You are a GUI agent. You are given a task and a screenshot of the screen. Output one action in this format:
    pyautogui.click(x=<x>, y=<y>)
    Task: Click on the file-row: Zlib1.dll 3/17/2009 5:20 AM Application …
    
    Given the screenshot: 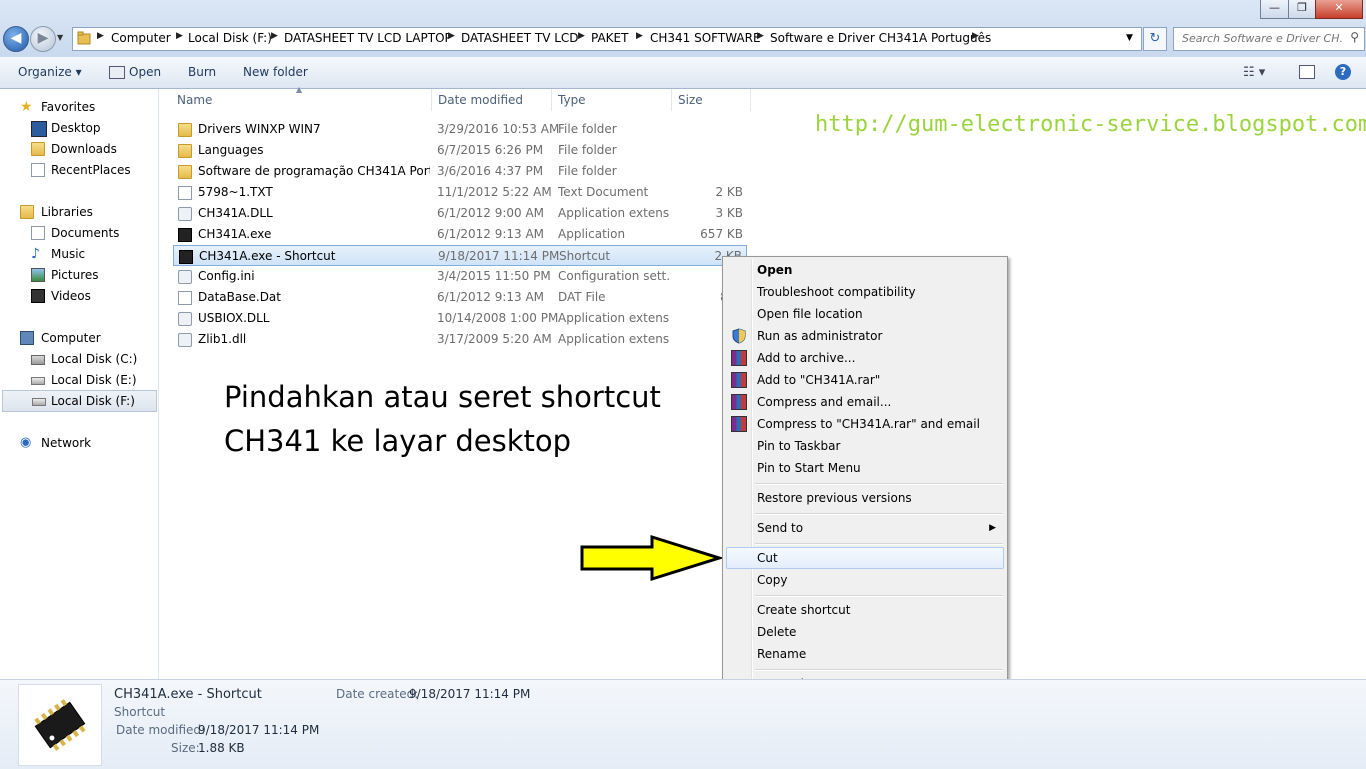 What is the action you would take?
    pyautogui.click(x=460, y=339)
    